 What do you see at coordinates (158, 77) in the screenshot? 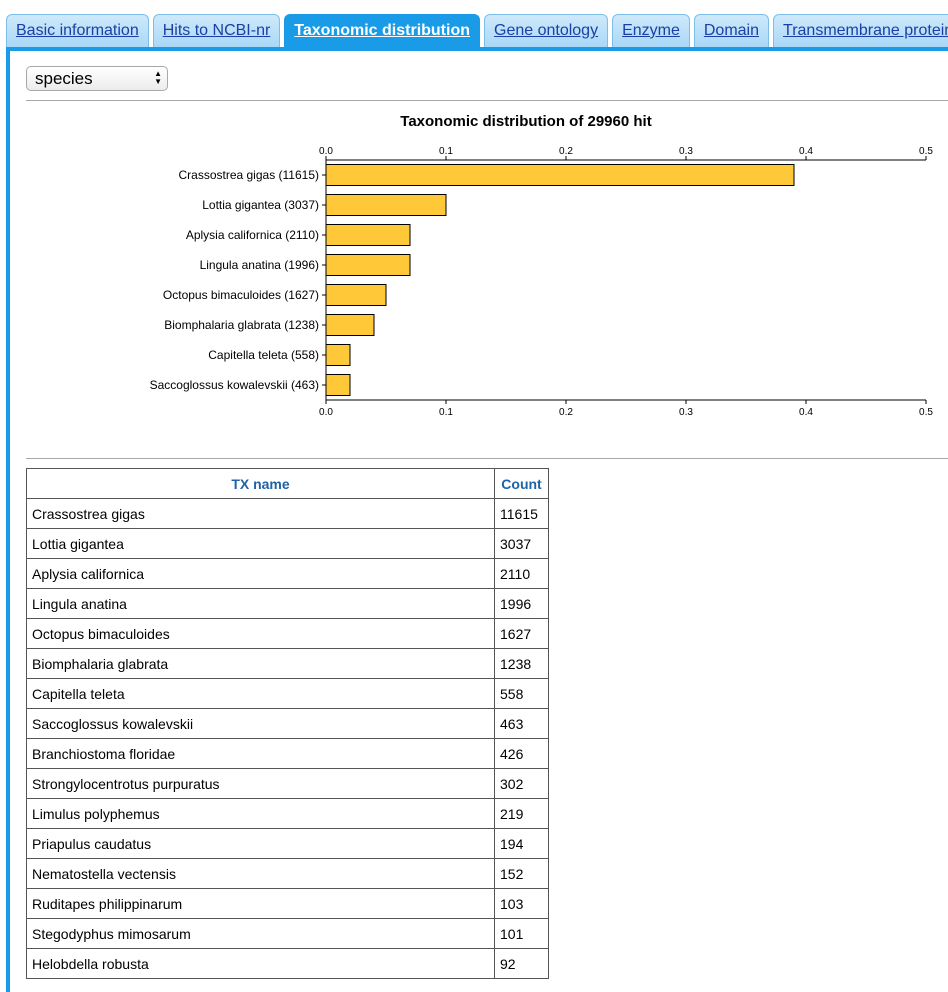
I see `select-updown-icon: ▲ ▼` at bounding box center [158, 77].